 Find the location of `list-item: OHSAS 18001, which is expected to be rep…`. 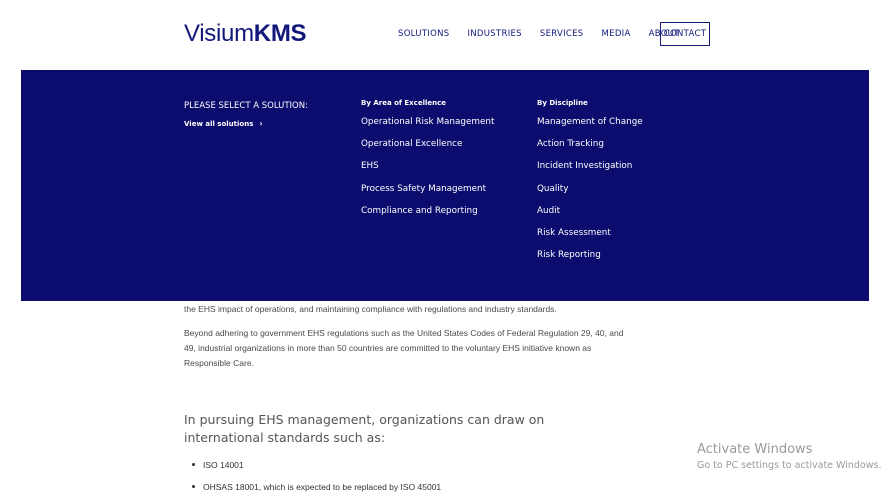

list-item: OHSAS 18001, which is expected to be rep… is located at coordinates (312, 491).